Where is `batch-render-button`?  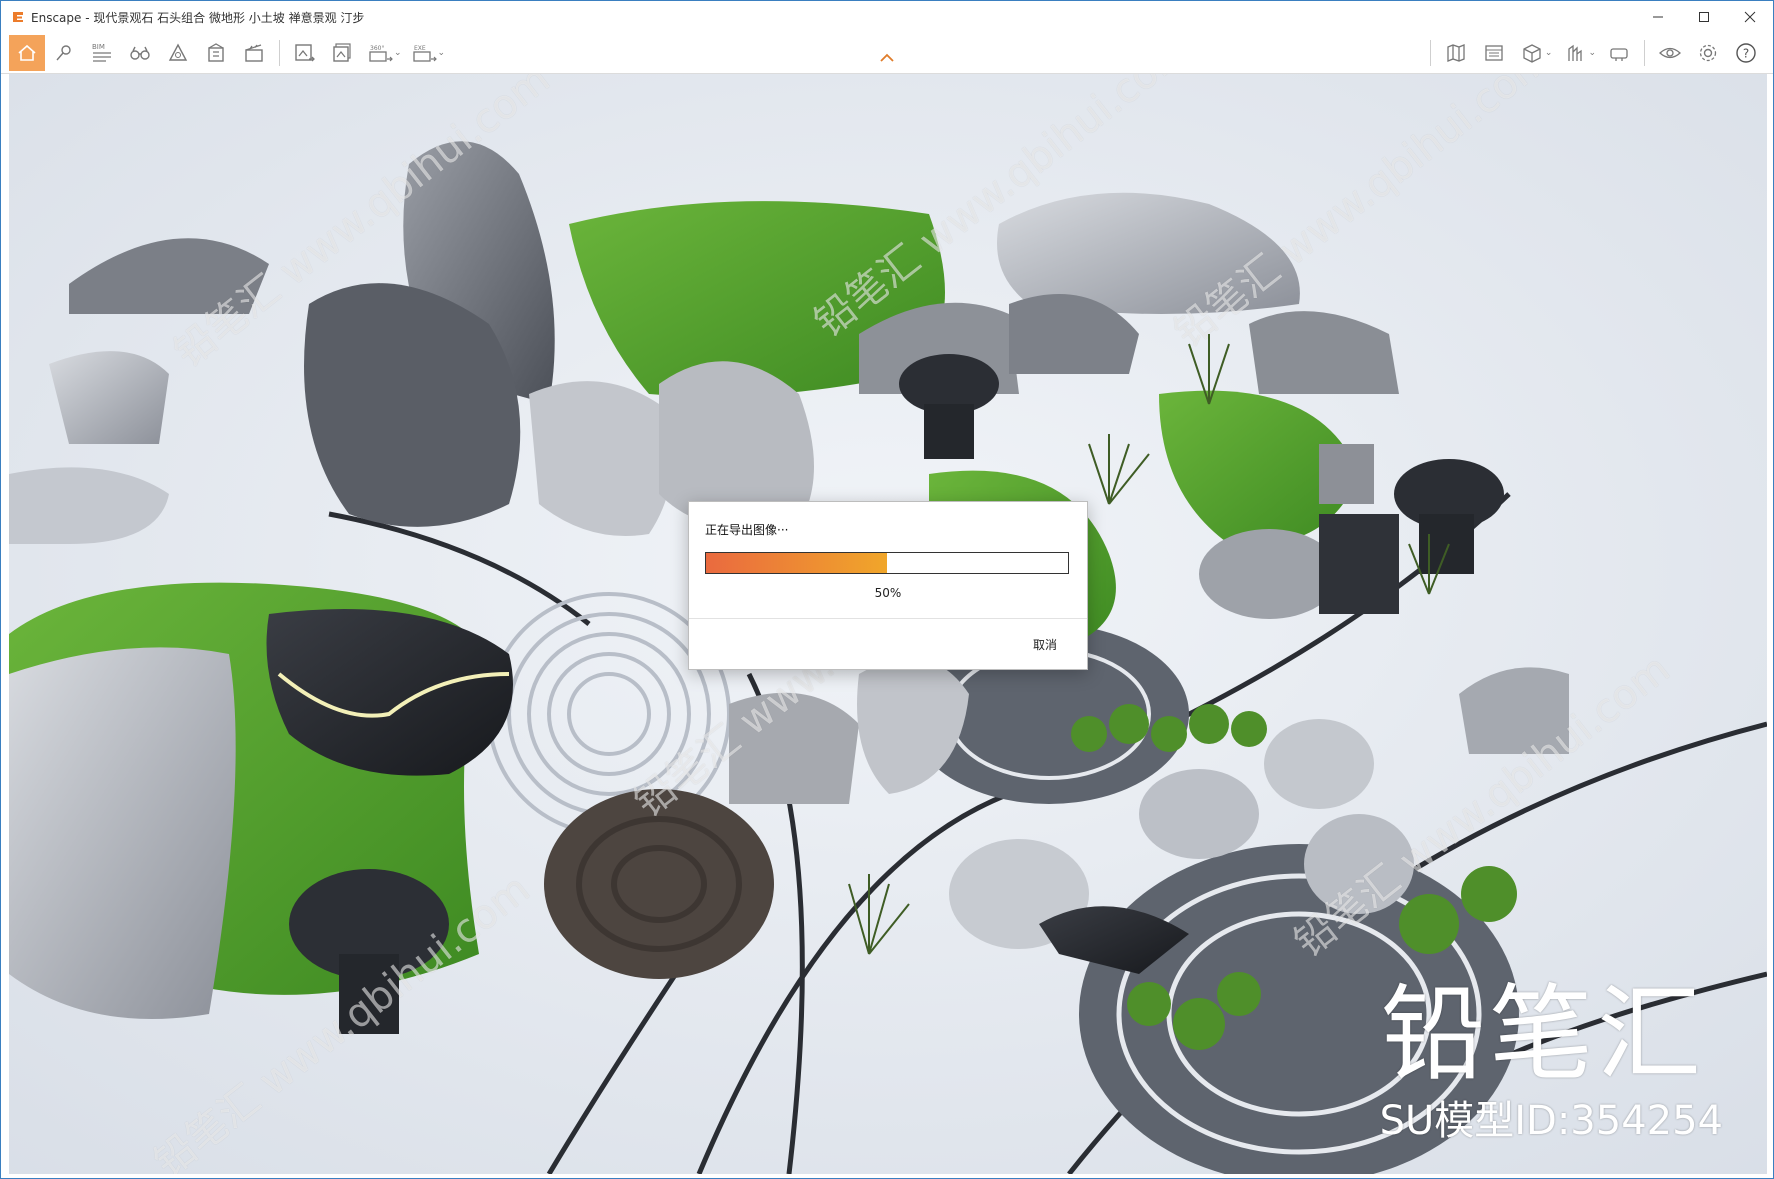 batch-render-button is located at coordinates (343, 53).